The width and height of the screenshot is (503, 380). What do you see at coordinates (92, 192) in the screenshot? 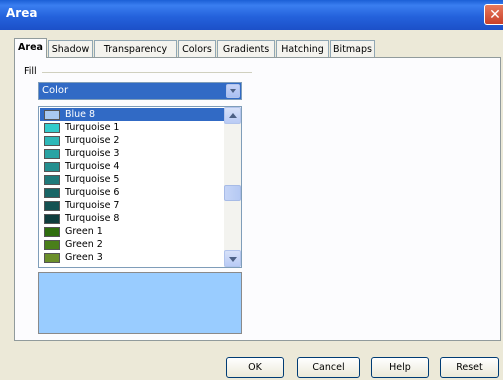
I see `color-name: Turquoise 6` at bounding box center [92, 192].